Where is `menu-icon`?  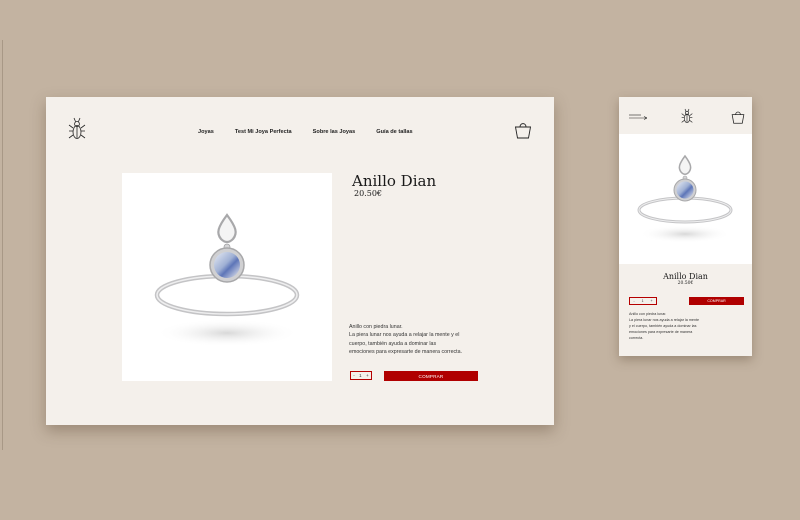 menu-icon is located at coordinates (638, 117).